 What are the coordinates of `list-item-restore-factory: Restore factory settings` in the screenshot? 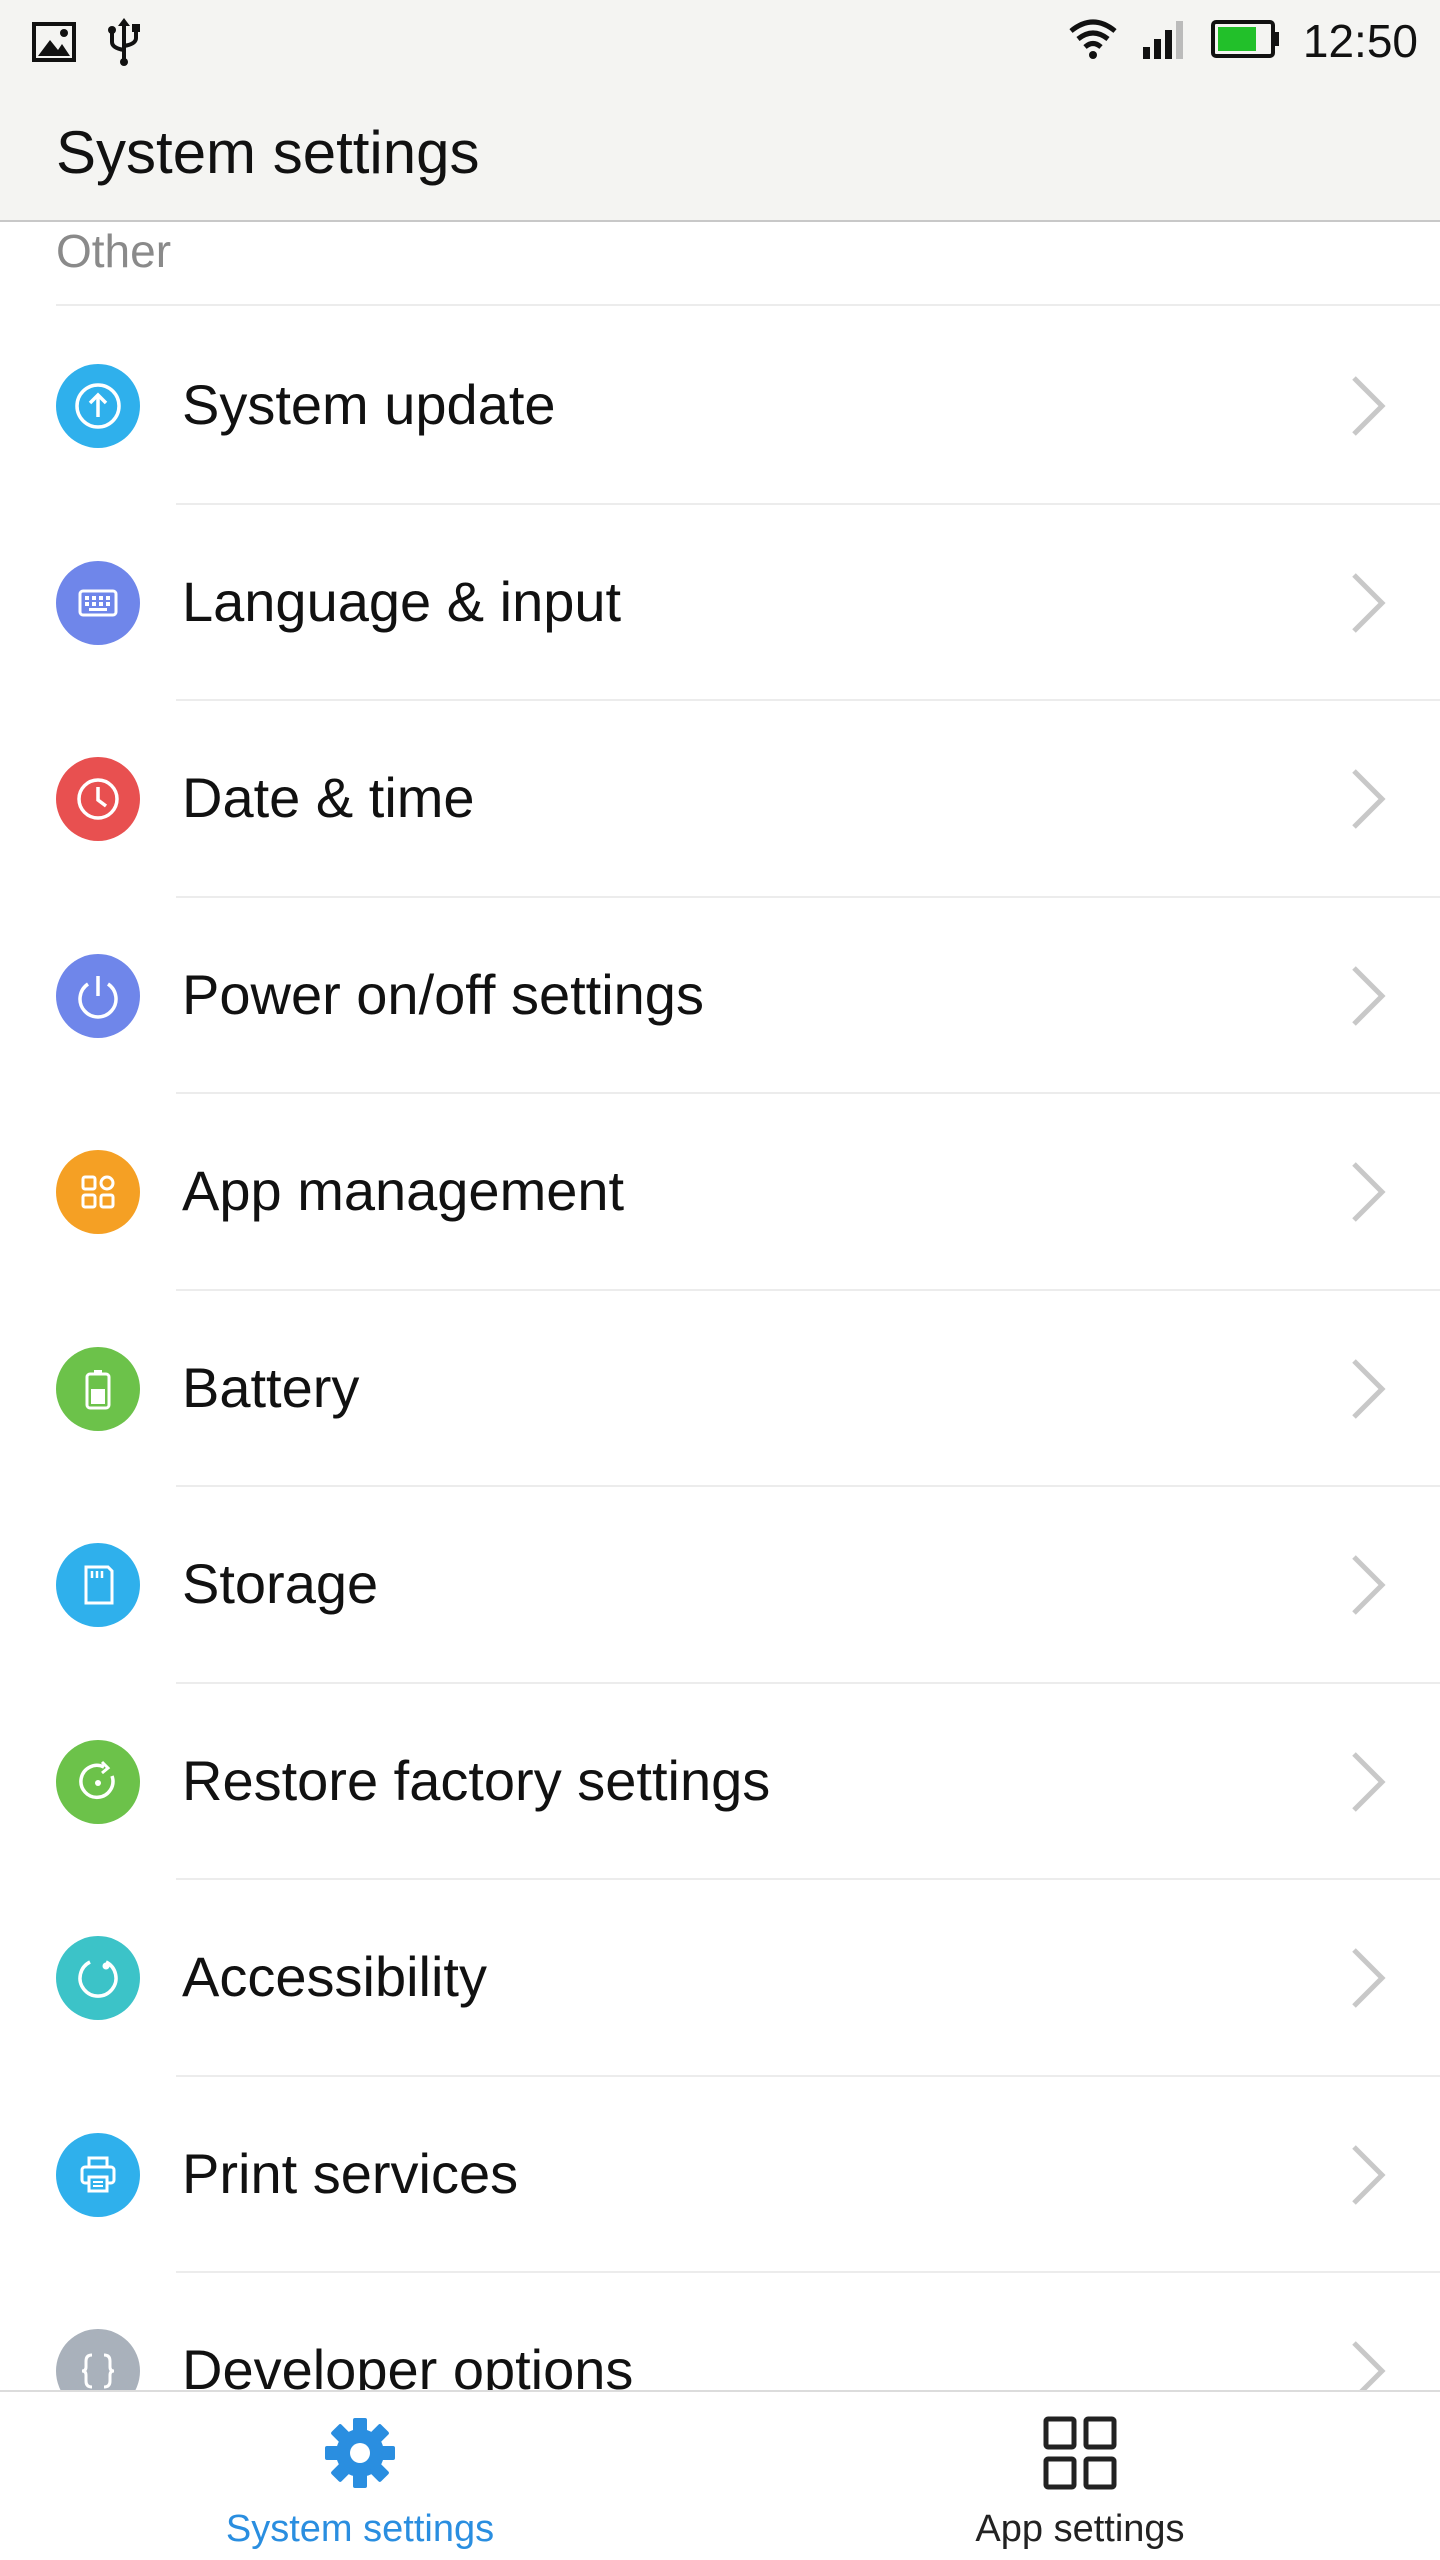 It's located at (720, 1782).